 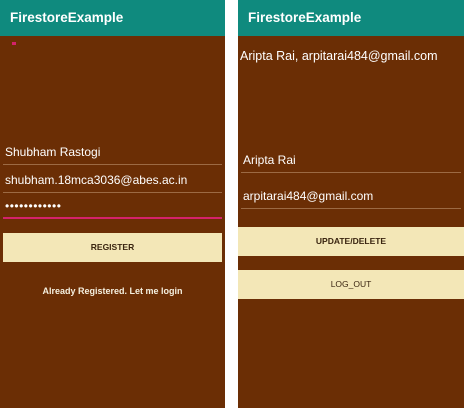 I want to click on name-input: Aripta Rai, so click(x=351, y=162).